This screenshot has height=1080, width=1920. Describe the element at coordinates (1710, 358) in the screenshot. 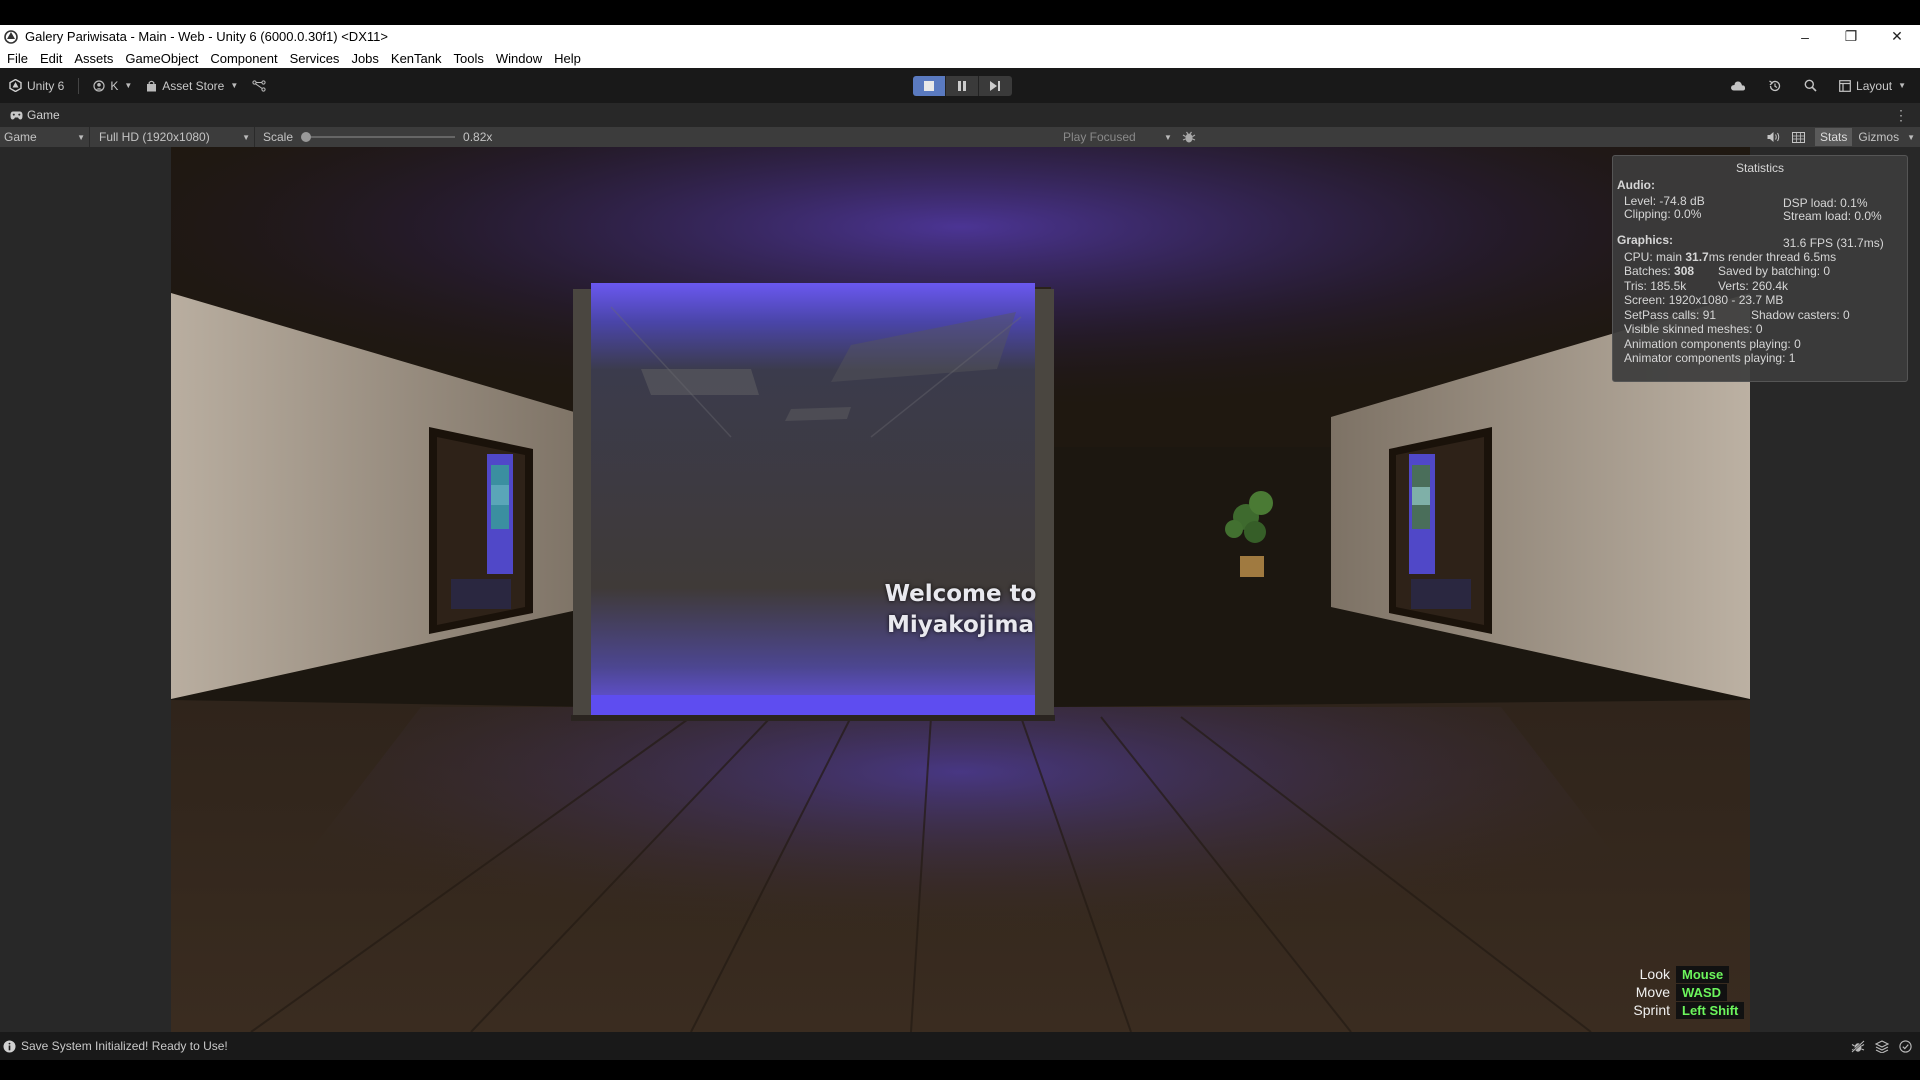

I see `animator-components: Animator components playing: 1` at that location.